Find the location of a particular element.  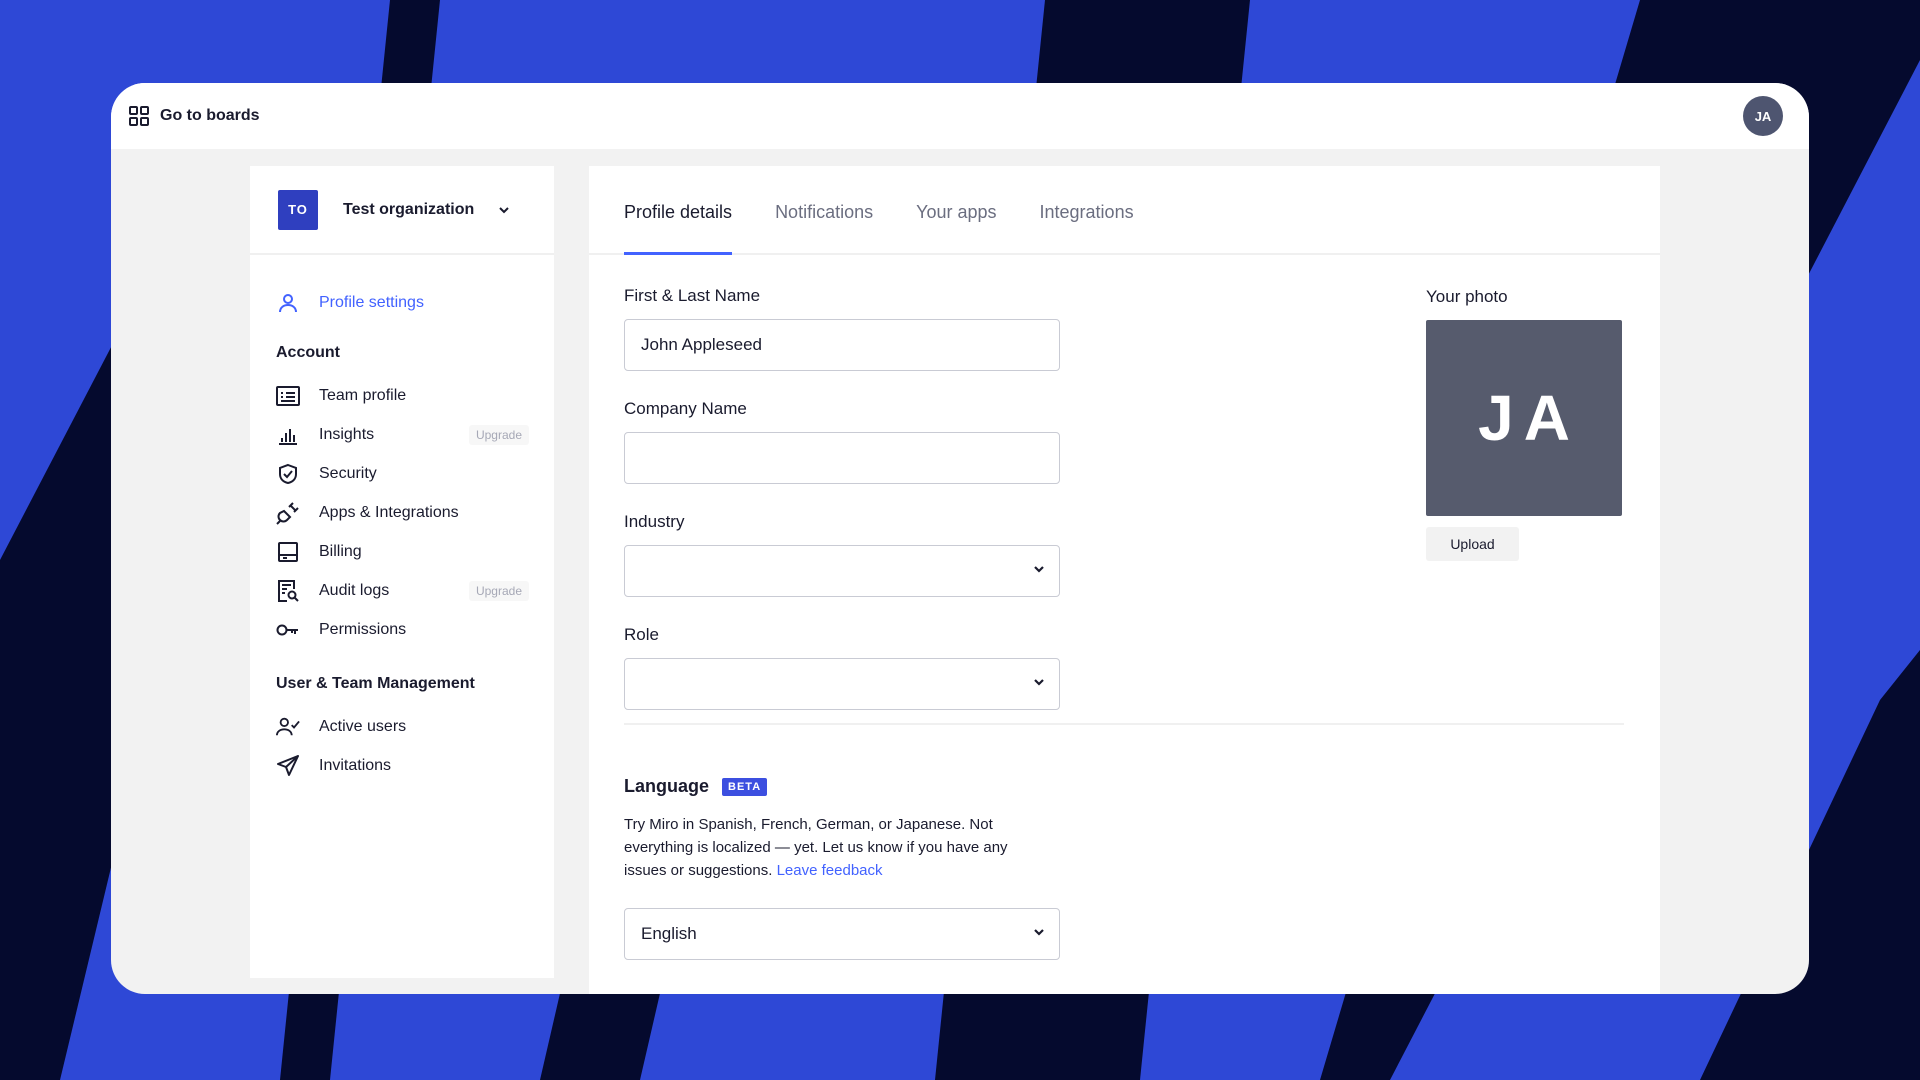

role-select is located at coordinates (842, 684).